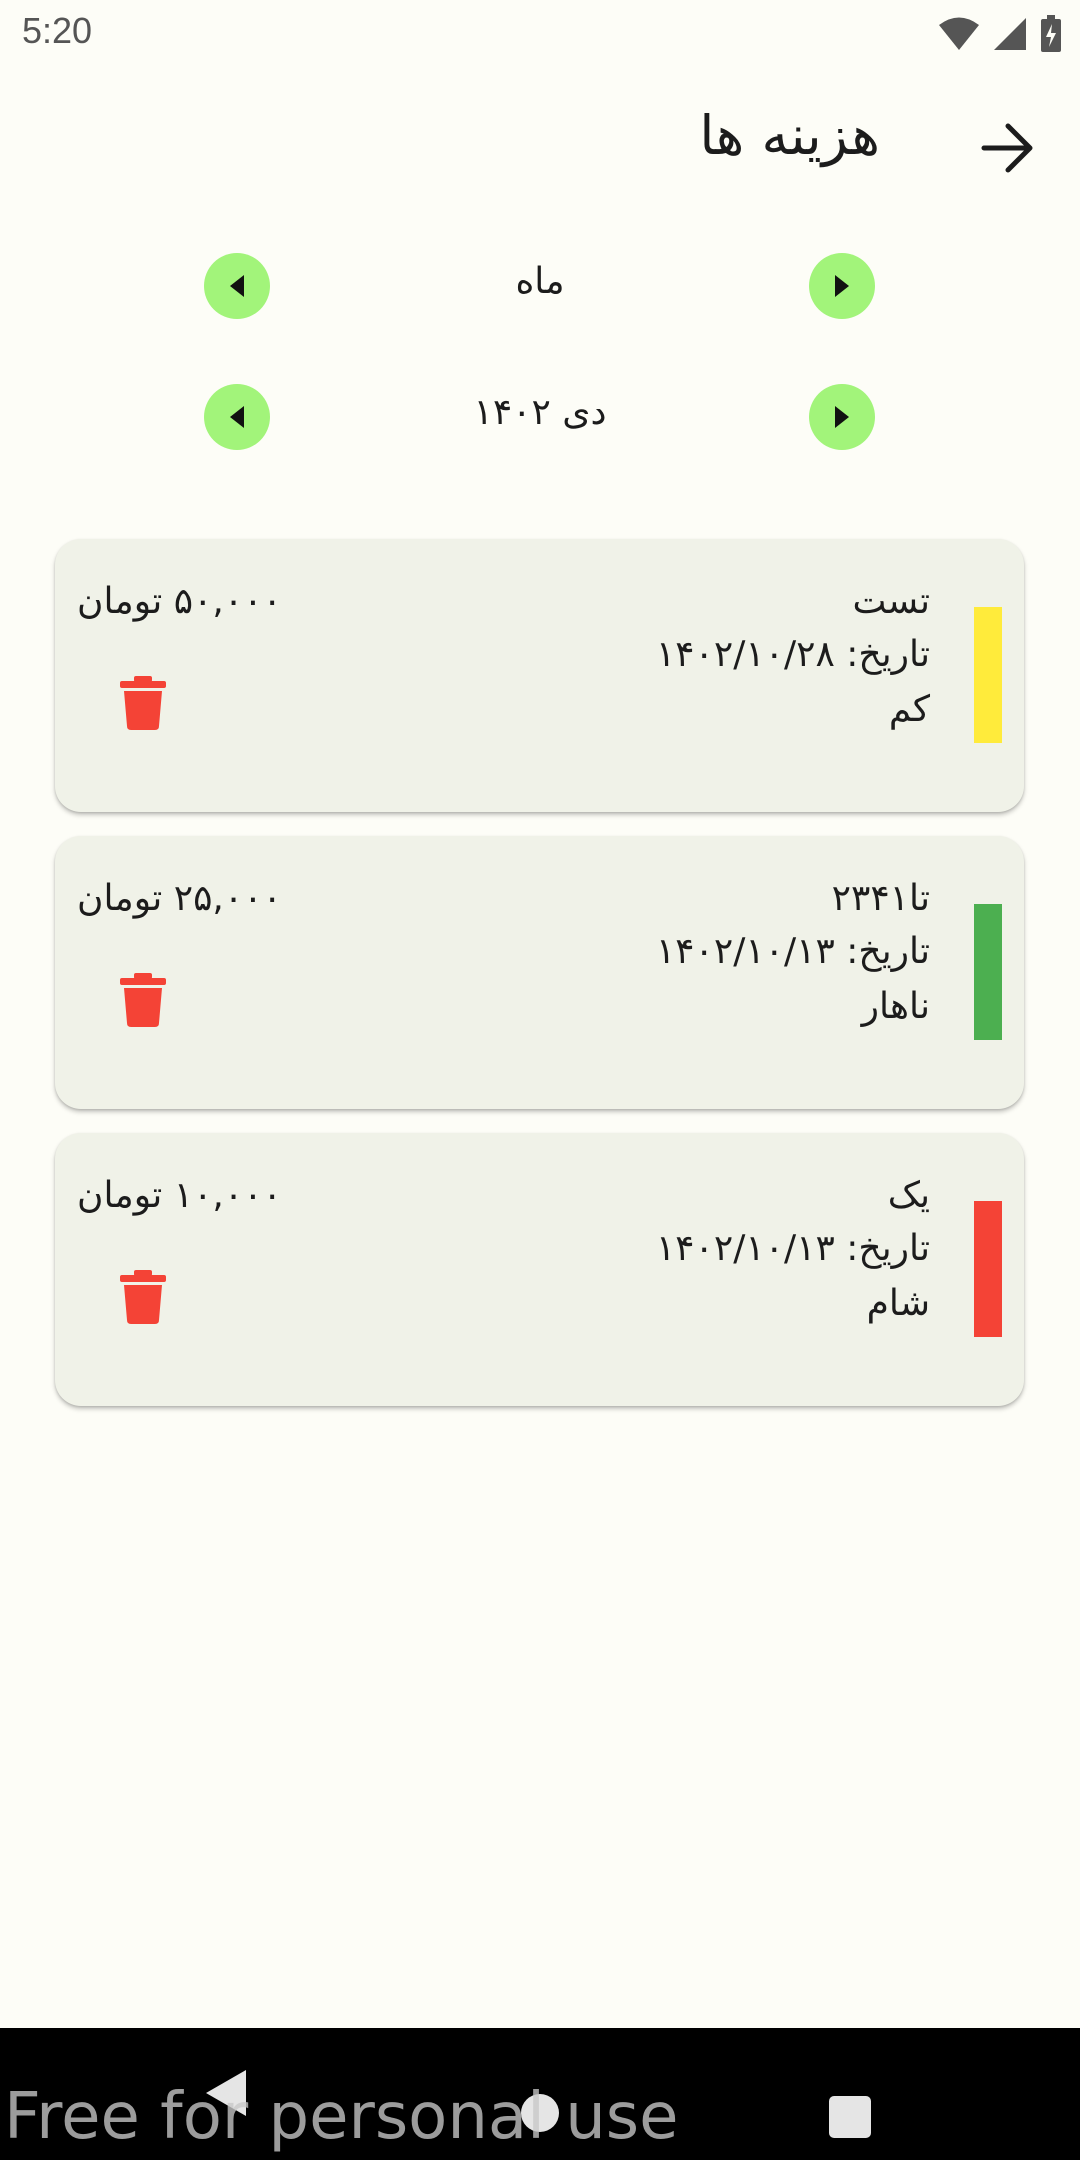 The width and height of the screenshot is (1080, 2160). What do you see at coordinates (898, 1303) in the screenshot?
I see `expense-category: شام` at bounding box center [898, 1303].